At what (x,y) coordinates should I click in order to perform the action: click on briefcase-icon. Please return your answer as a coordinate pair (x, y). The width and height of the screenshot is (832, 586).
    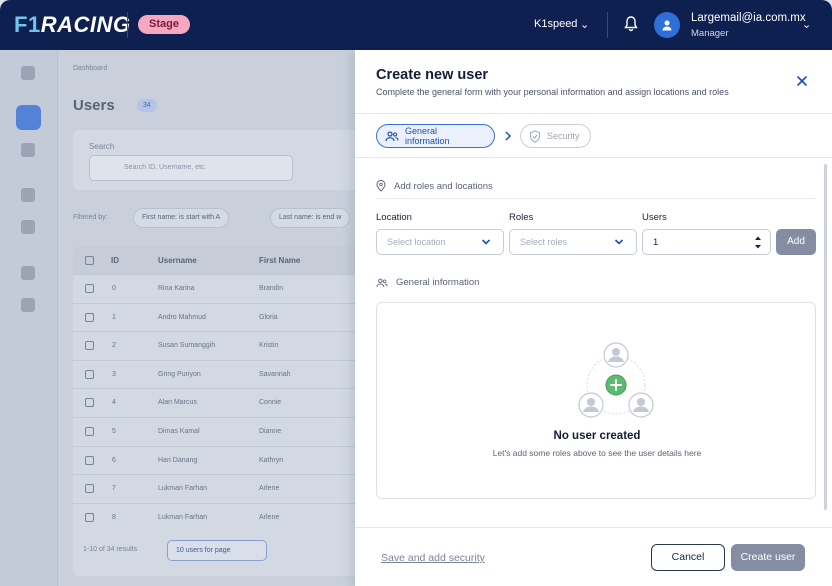
    Looking at the image, I should click on (28, 195).